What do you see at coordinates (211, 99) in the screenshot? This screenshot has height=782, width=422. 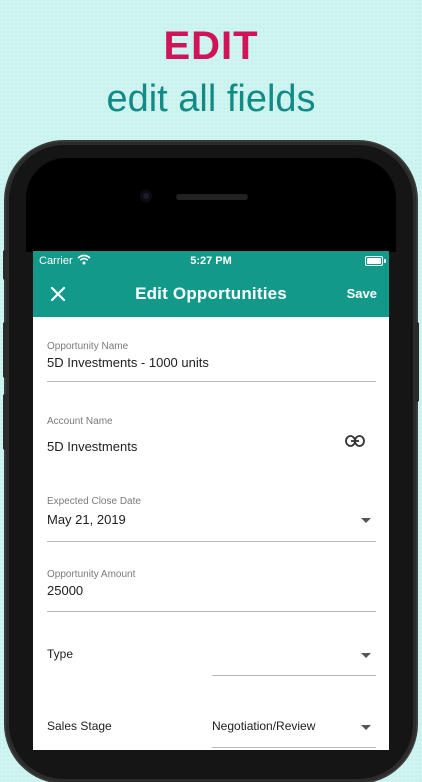 I see `promo-subtitle: edit all fields` at bounding box center [211, 99].